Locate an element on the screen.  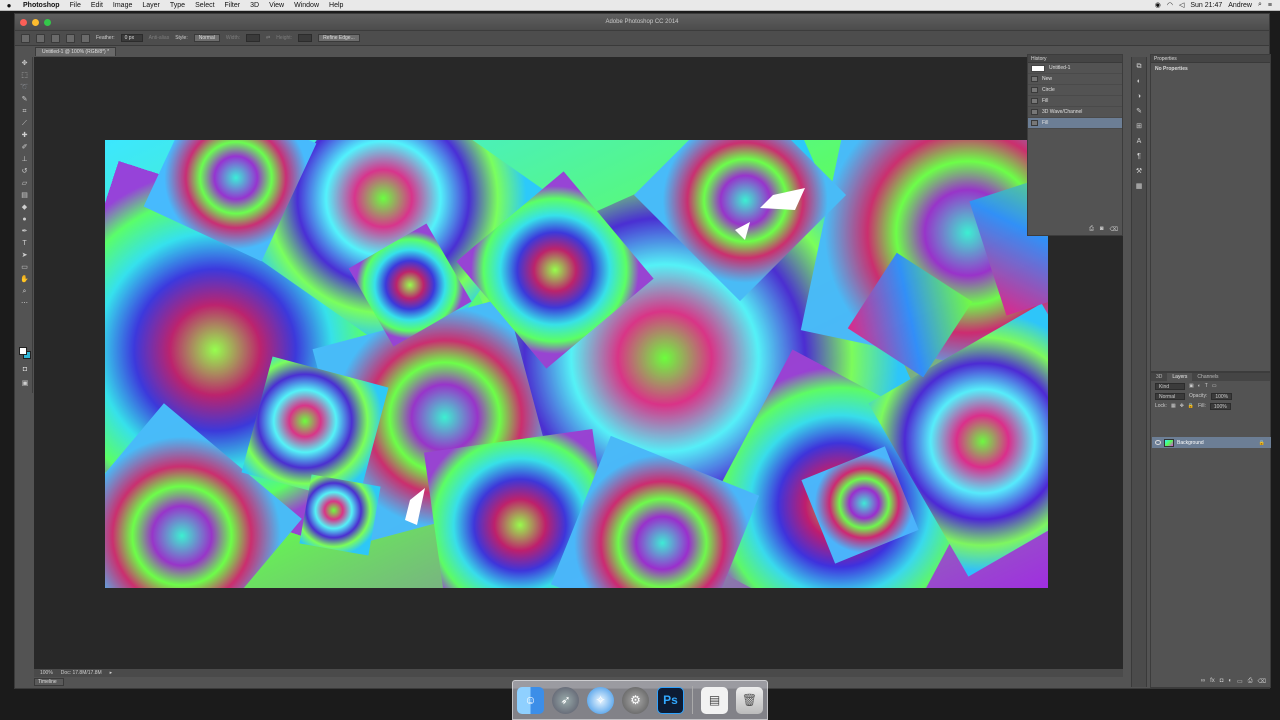
menu-file: File is located at coordinates (75, 5).